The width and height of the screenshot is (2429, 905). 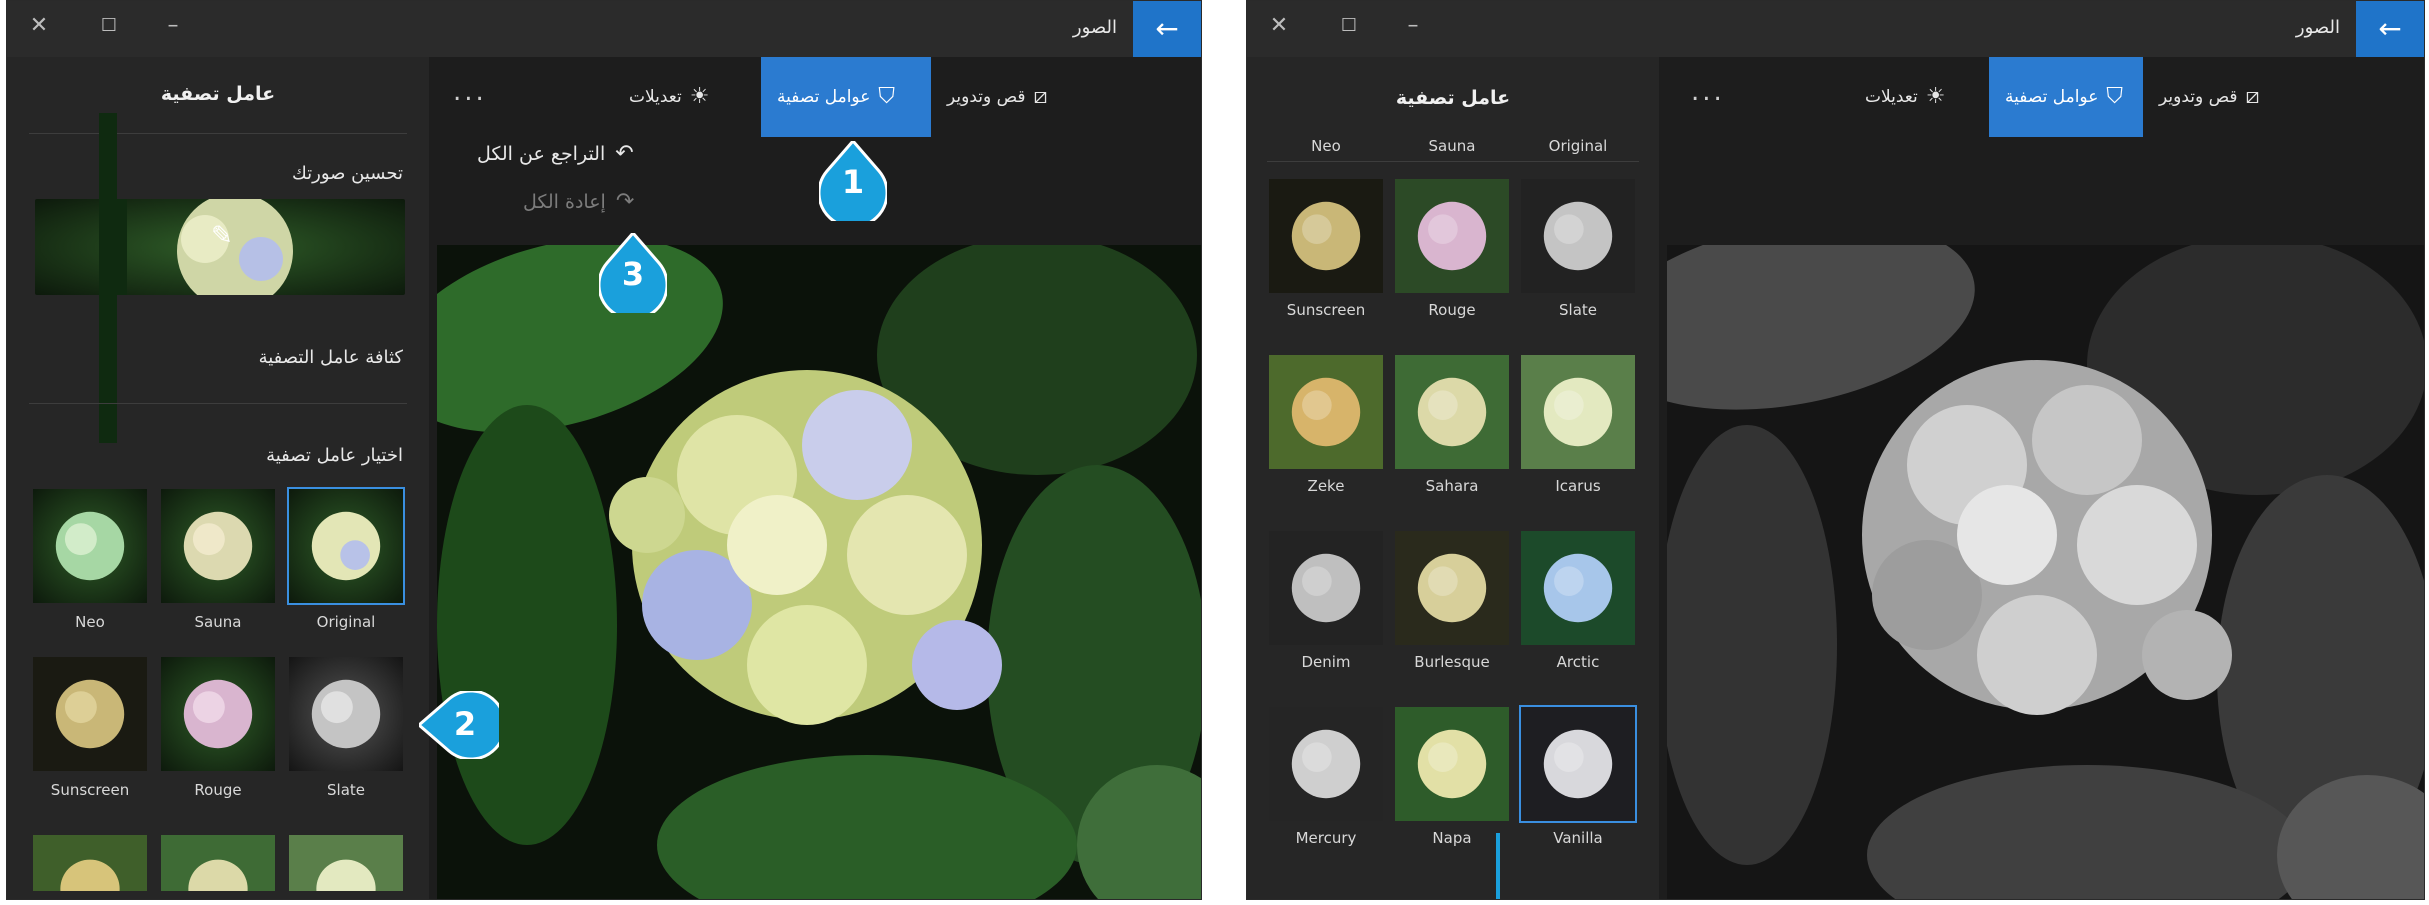 What do you see at coordinates (346, 790) in the screenshot?
I see `filter-caption: Slate` at bounding box center [346, 790].